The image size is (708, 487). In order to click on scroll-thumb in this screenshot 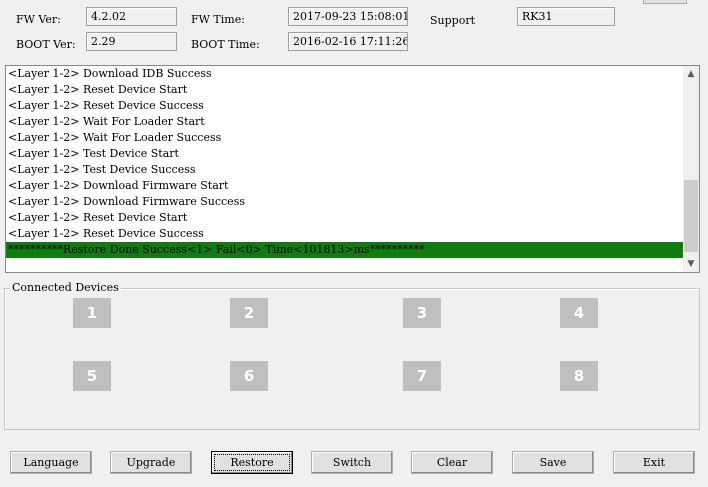, I will do `click(691, 216)`.